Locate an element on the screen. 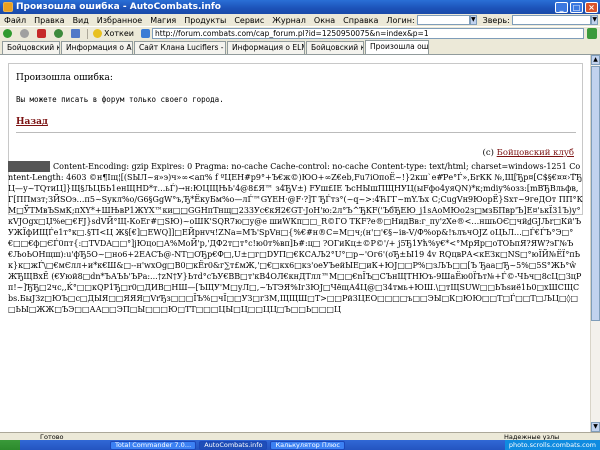 The width and height of the screenshot is (600, 450). stop-icon is located at coordinates (41, 33).